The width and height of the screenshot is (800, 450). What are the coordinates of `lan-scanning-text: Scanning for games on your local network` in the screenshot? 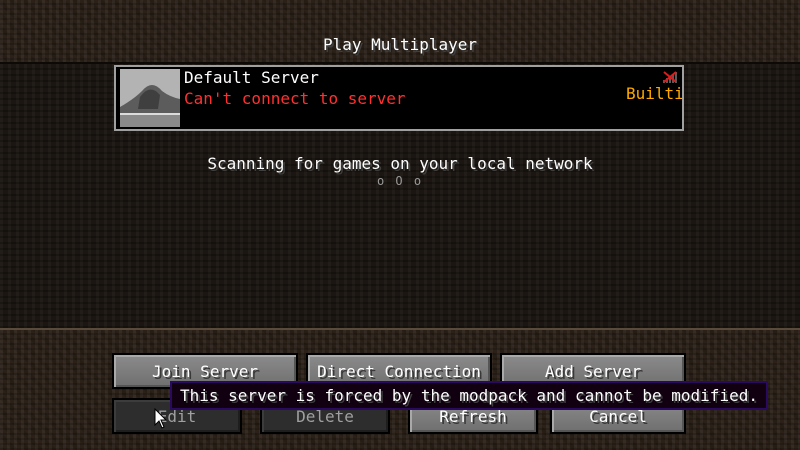 It's located at (400, 163).